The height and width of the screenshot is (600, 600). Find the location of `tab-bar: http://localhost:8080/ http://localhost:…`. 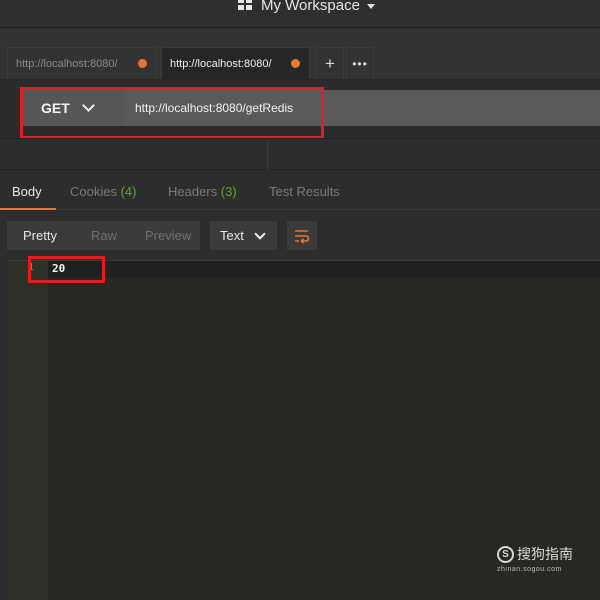

tab-bar: http://localhost:8080/ http://localhost:… is located at coordinates (300, 54).